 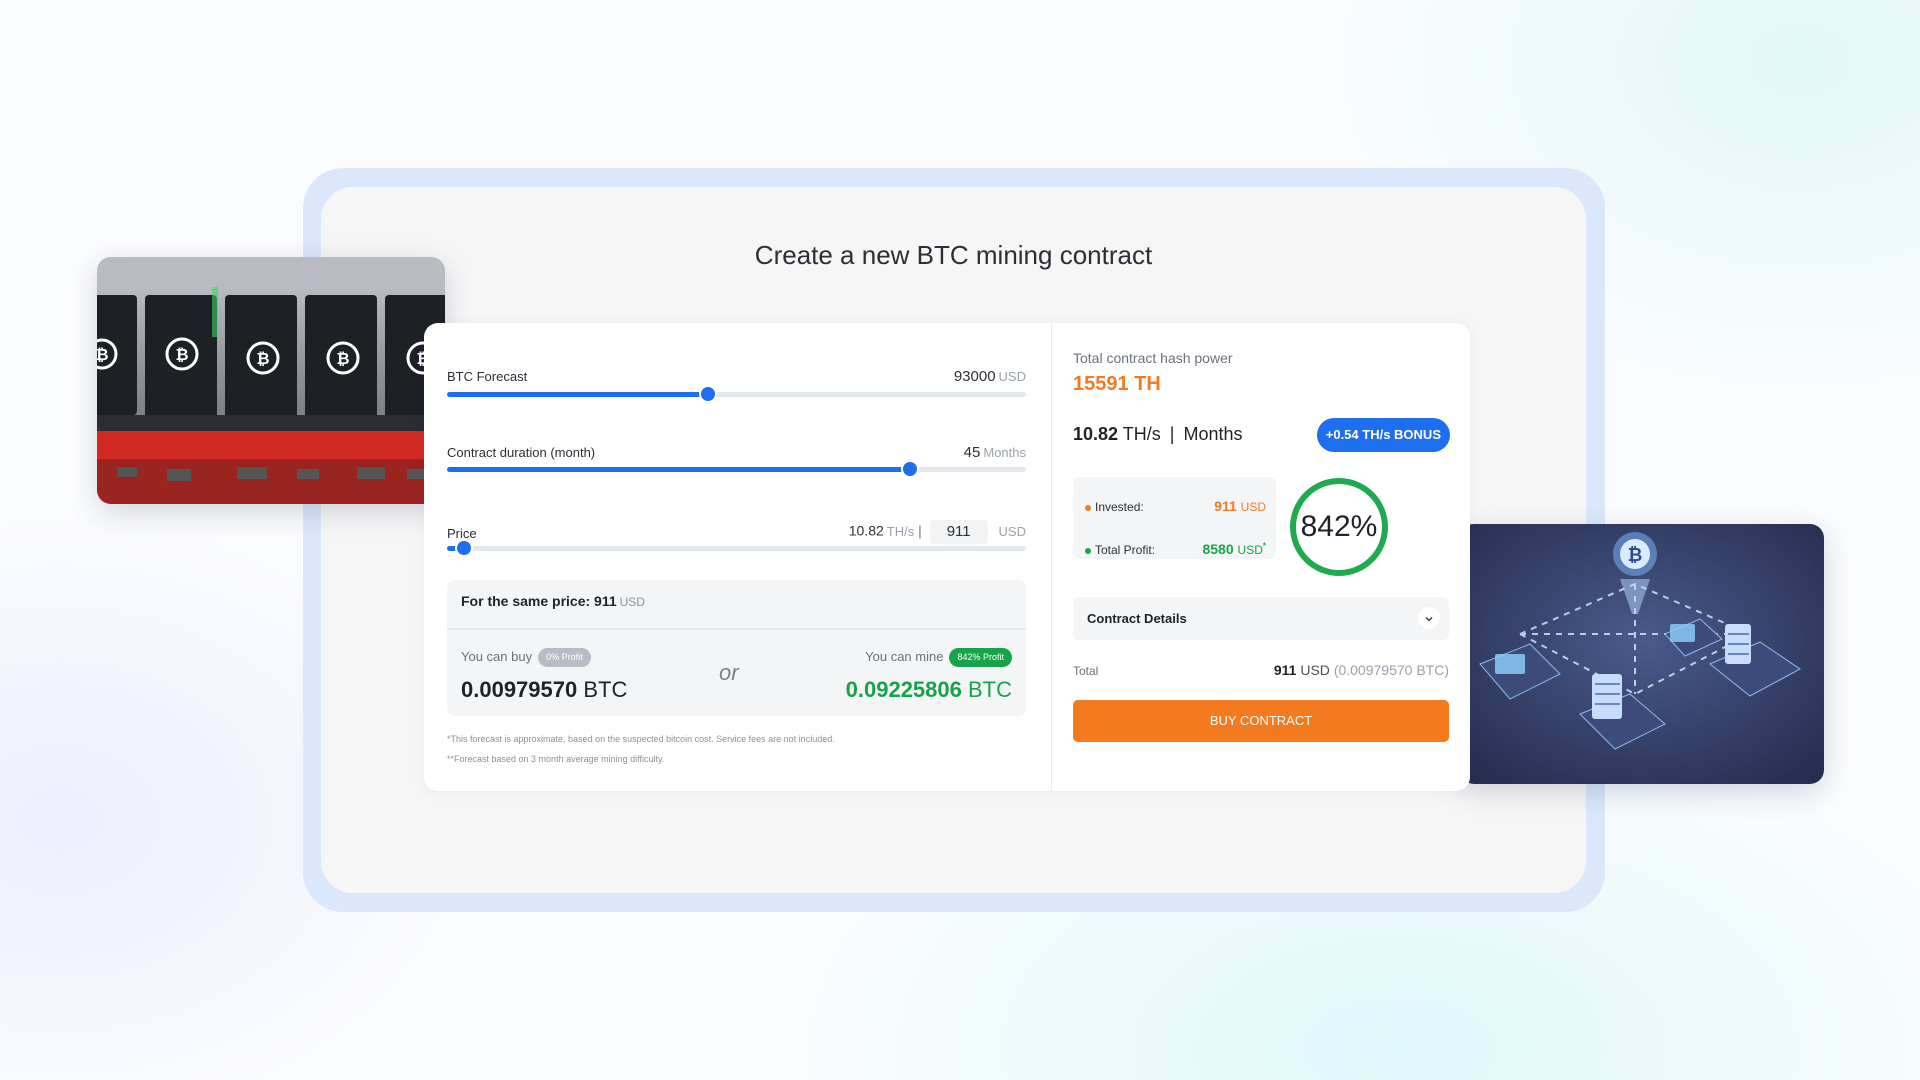 I want to click on page-title: Create a new BTC mining contract, so click(x=953, y=255).